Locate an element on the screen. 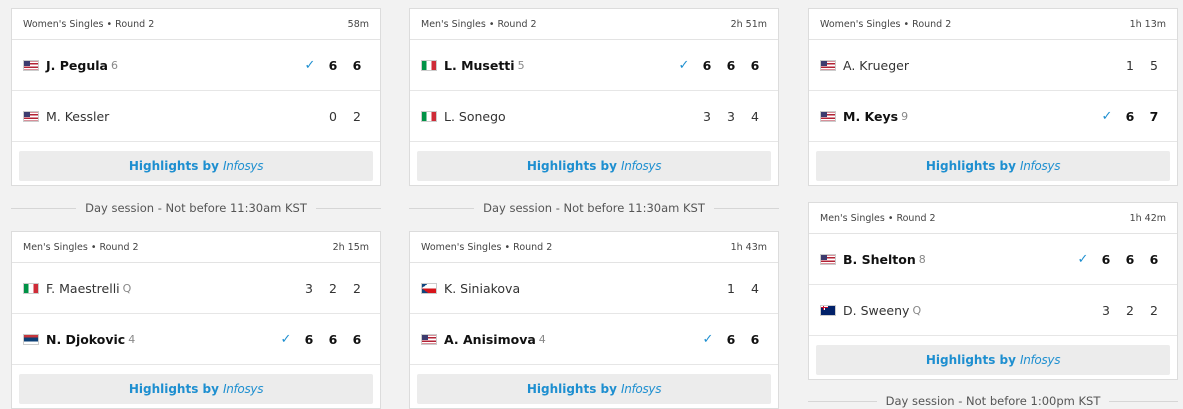  player-name: L. Sonego is located at coordinates (475, 116).